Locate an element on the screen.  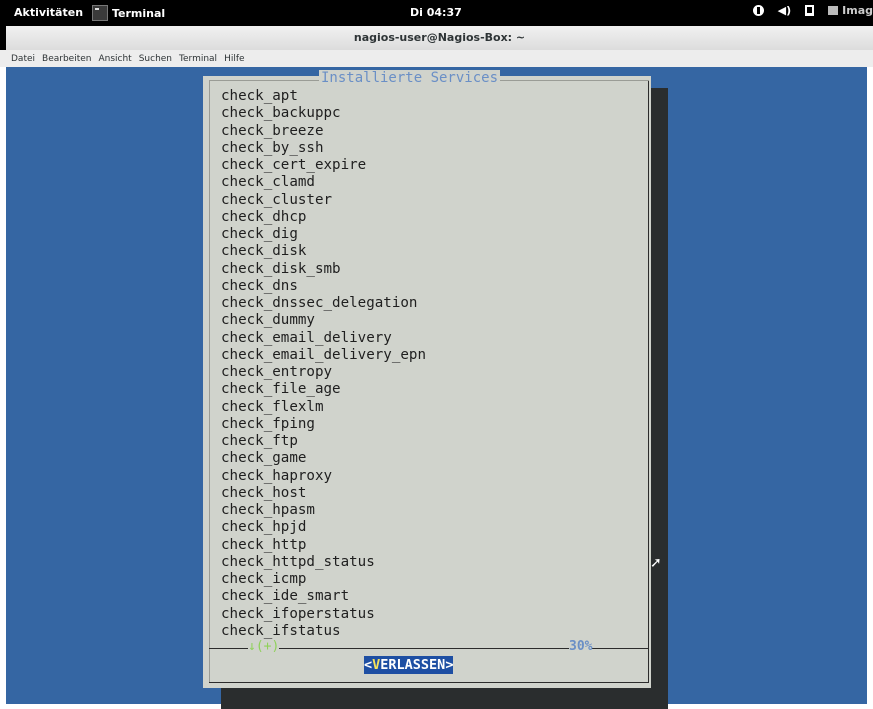
clock: Di 04:37 is located at coordinates (436, 12).